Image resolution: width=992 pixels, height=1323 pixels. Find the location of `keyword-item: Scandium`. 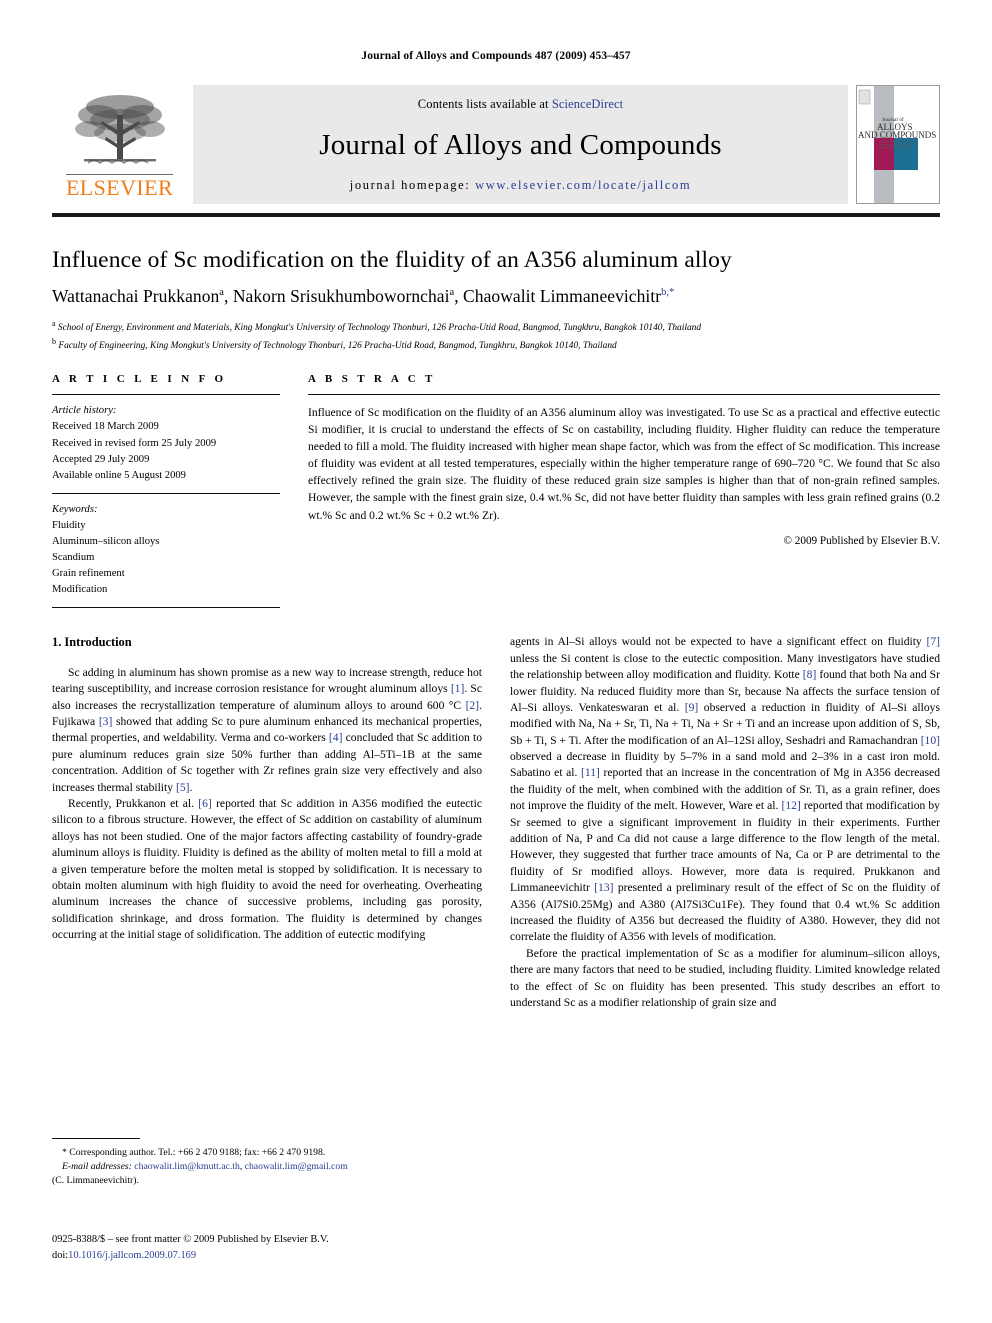

keyword-item: Scandium is located at coordinates (73, 558).